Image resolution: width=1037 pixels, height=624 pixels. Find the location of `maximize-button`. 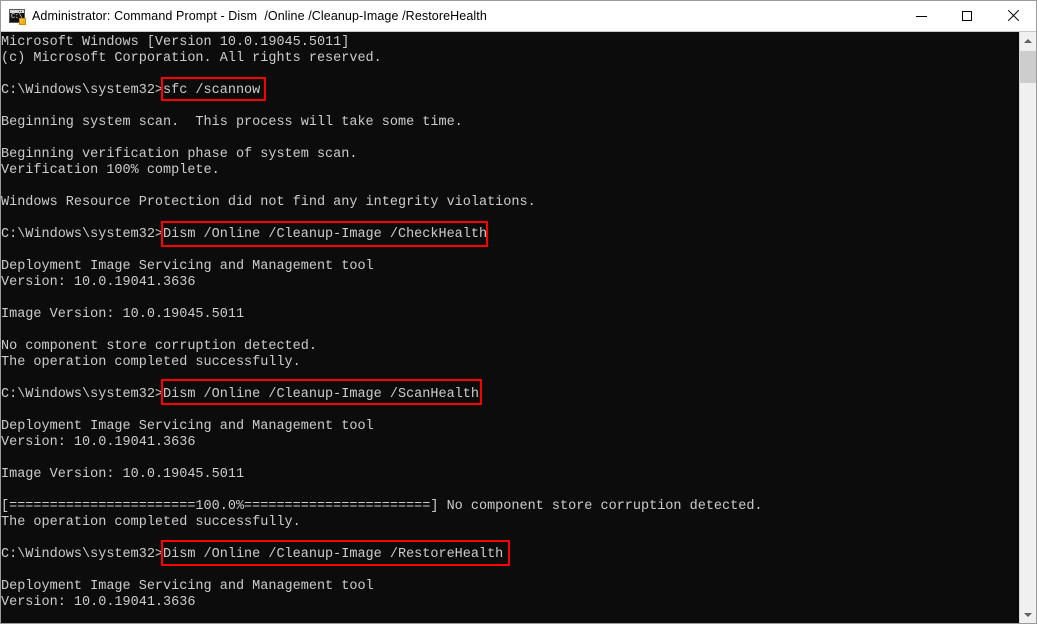

maximize-button is located at coordinates (967, 16).